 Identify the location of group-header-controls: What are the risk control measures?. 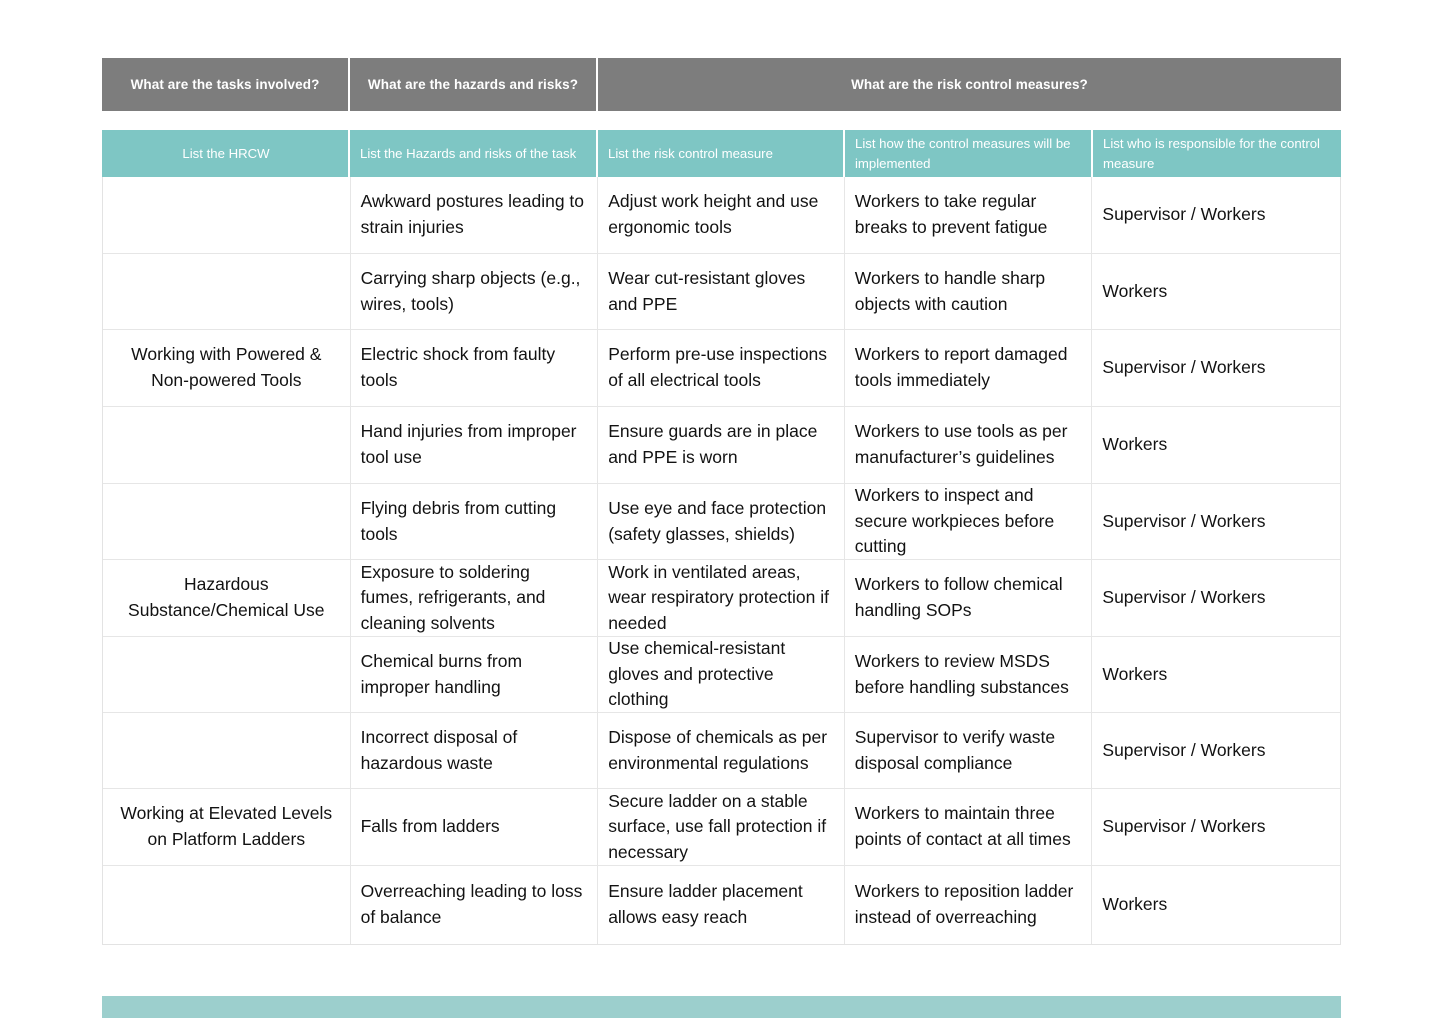
(969, 84).